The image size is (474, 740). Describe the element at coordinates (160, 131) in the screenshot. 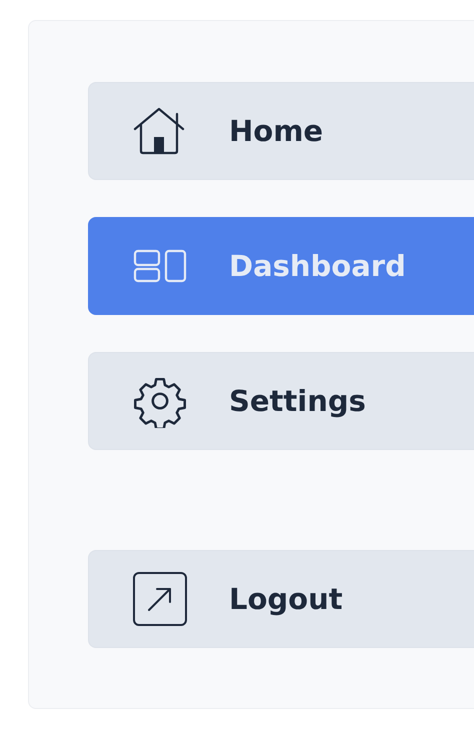

I see `house-icon` at that location.